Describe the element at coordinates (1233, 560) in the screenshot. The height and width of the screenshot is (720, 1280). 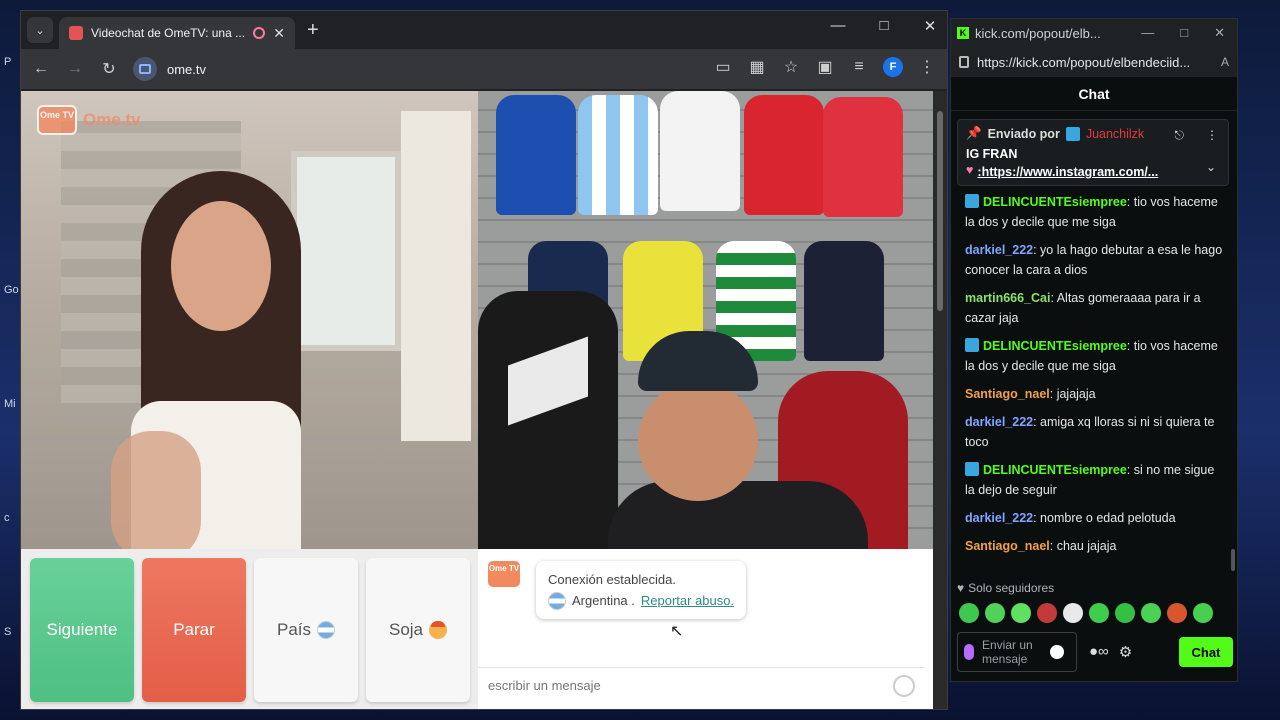
I see `chat-scrollbar` at that location.